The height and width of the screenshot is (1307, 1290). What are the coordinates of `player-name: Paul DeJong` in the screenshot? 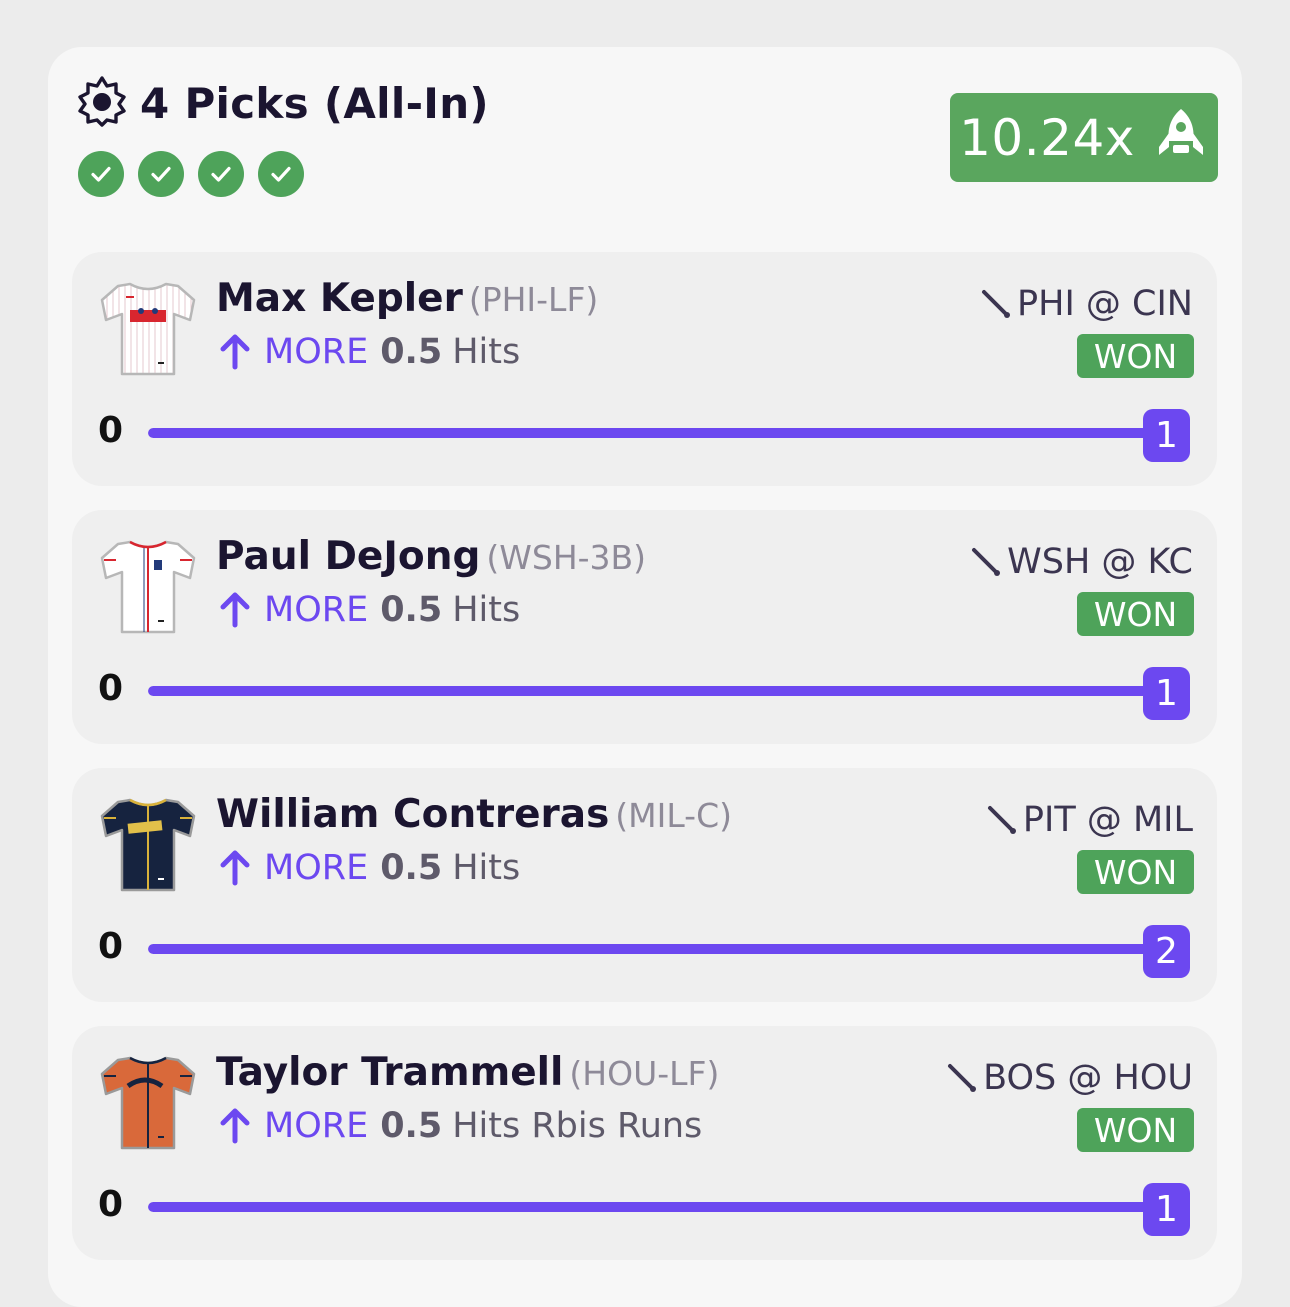 It's located at (348, 556).